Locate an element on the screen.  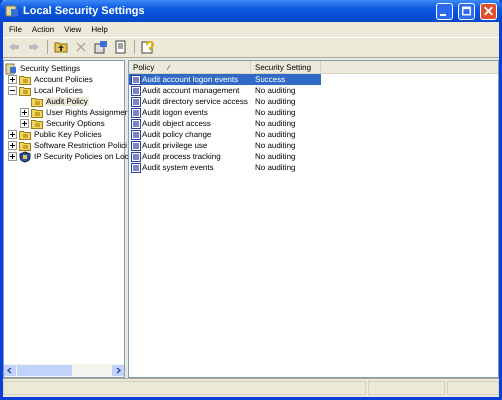
maximize-button is located at coordinates (466, 11).